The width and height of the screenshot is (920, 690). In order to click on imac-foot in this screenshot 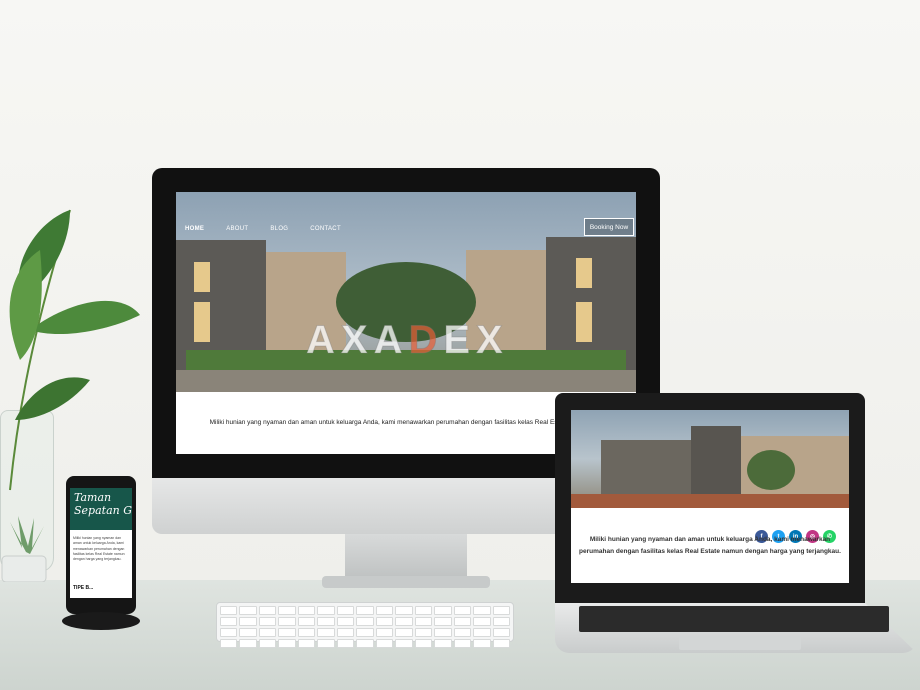, I will do `click(406, 582)`.